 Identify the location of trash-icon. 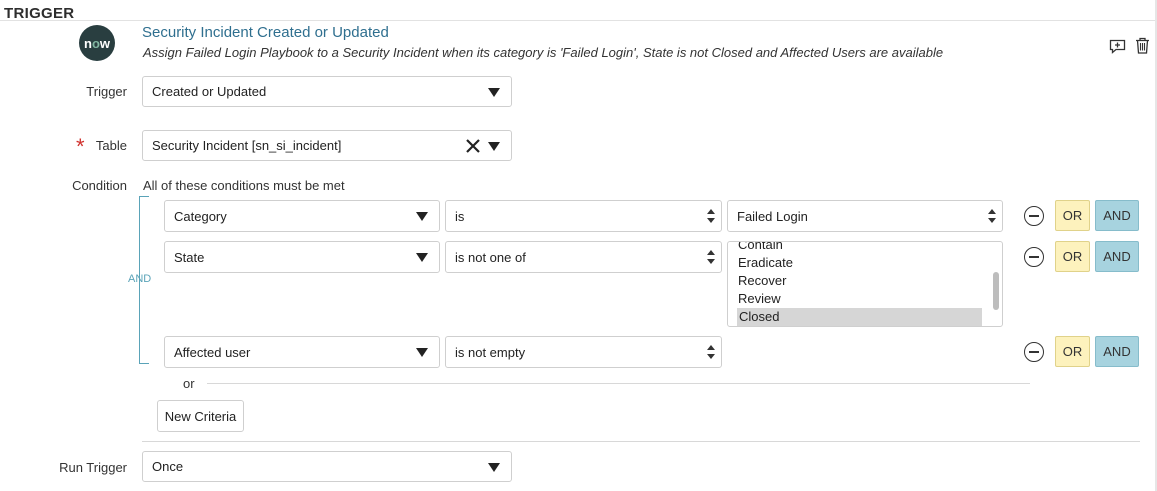
(1142, 45).